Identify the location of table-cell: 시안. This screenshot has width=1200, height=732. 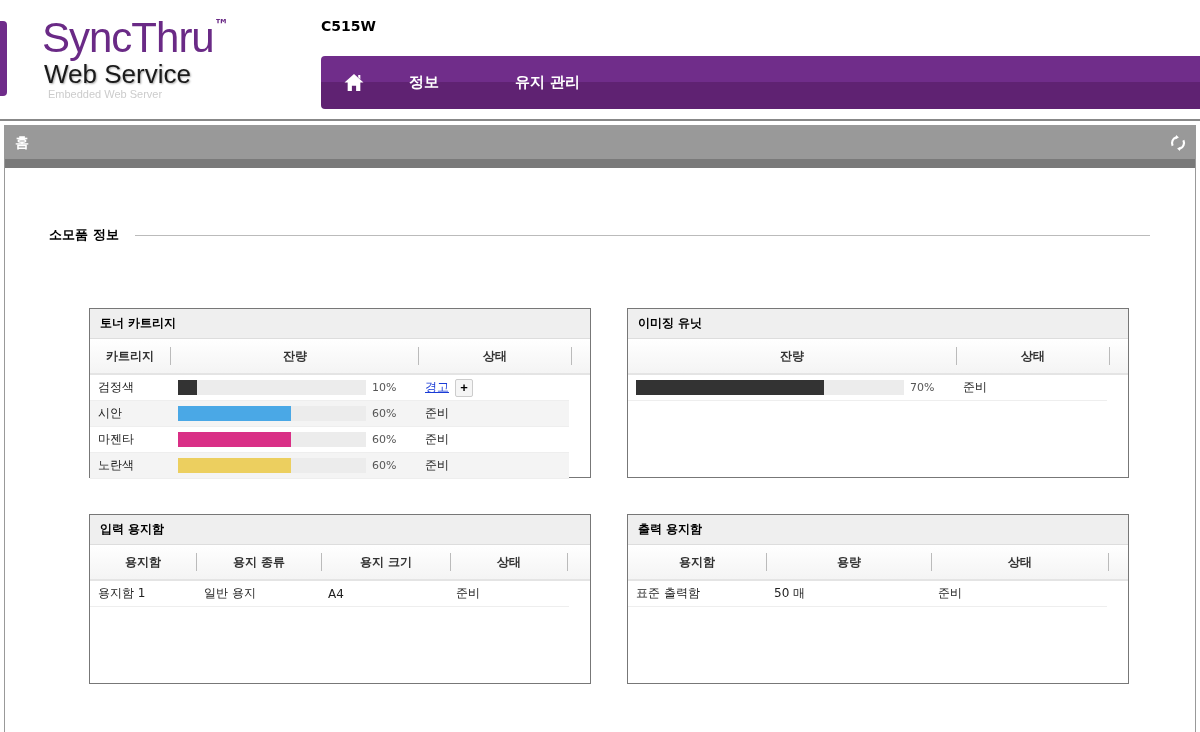
(110, 413).